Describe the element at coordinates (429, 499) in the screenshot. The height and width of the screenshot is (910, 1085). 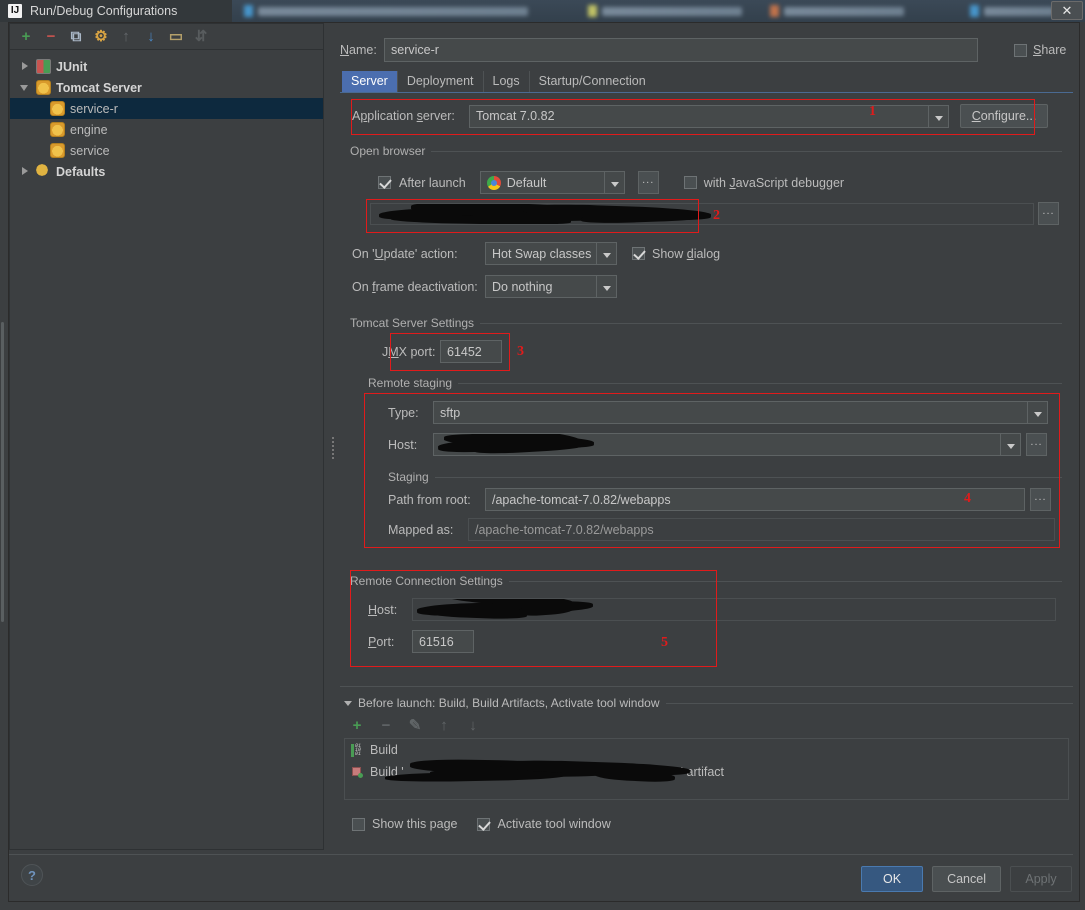
I see `path-from-root-label: Path from root:` at that location.